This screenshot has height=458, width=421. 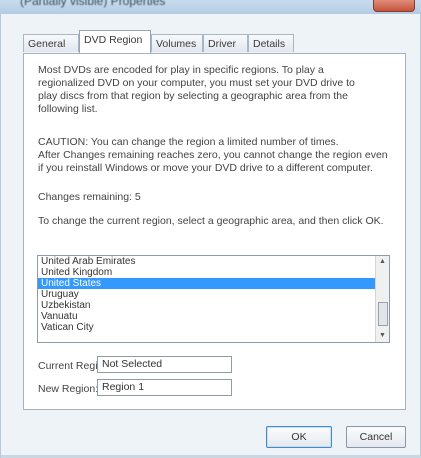 What do you see at coordinates (376, 437) in the screenshot?
I see `cancel-button: Cancel` at bounding box center [376, 437].